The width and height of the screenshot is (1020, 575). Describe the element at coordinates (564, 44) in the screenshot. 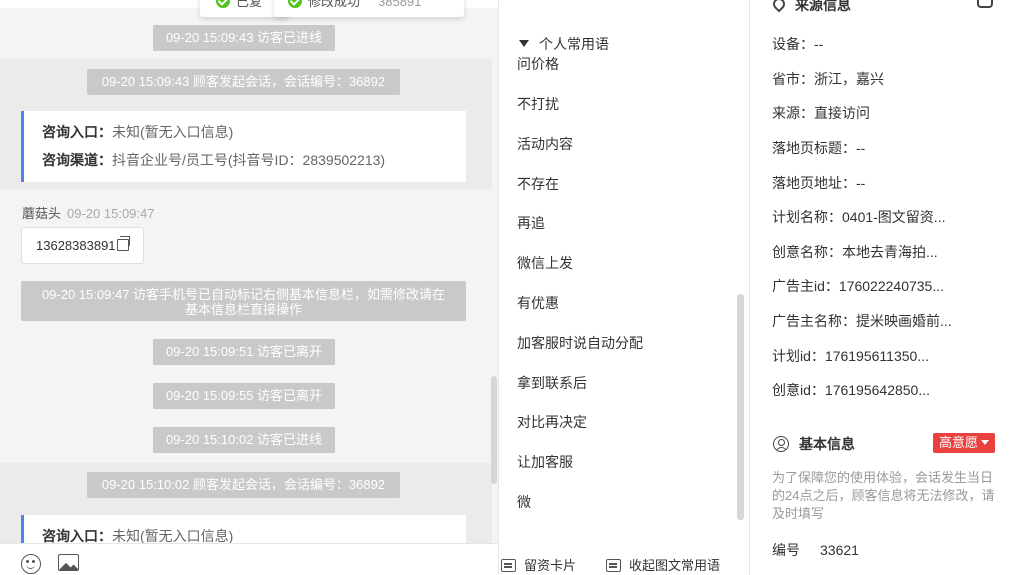

I see `phrase-group-personal: 个人常用语` at that location.